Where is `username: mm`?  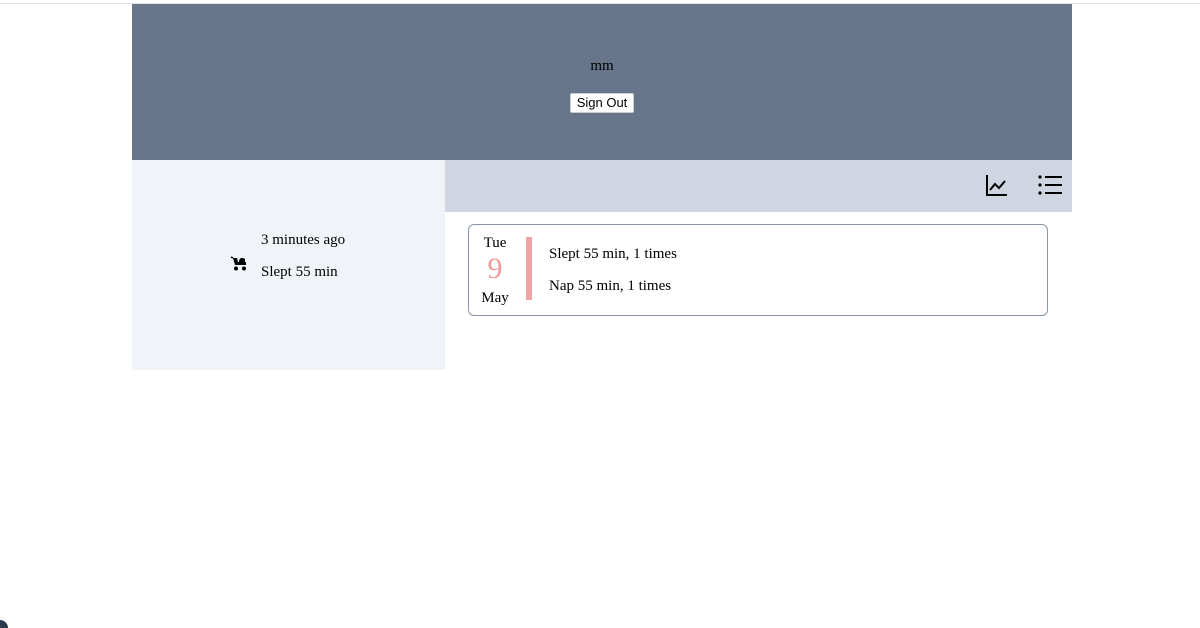
username: mm is located at coordinates (602, 66).